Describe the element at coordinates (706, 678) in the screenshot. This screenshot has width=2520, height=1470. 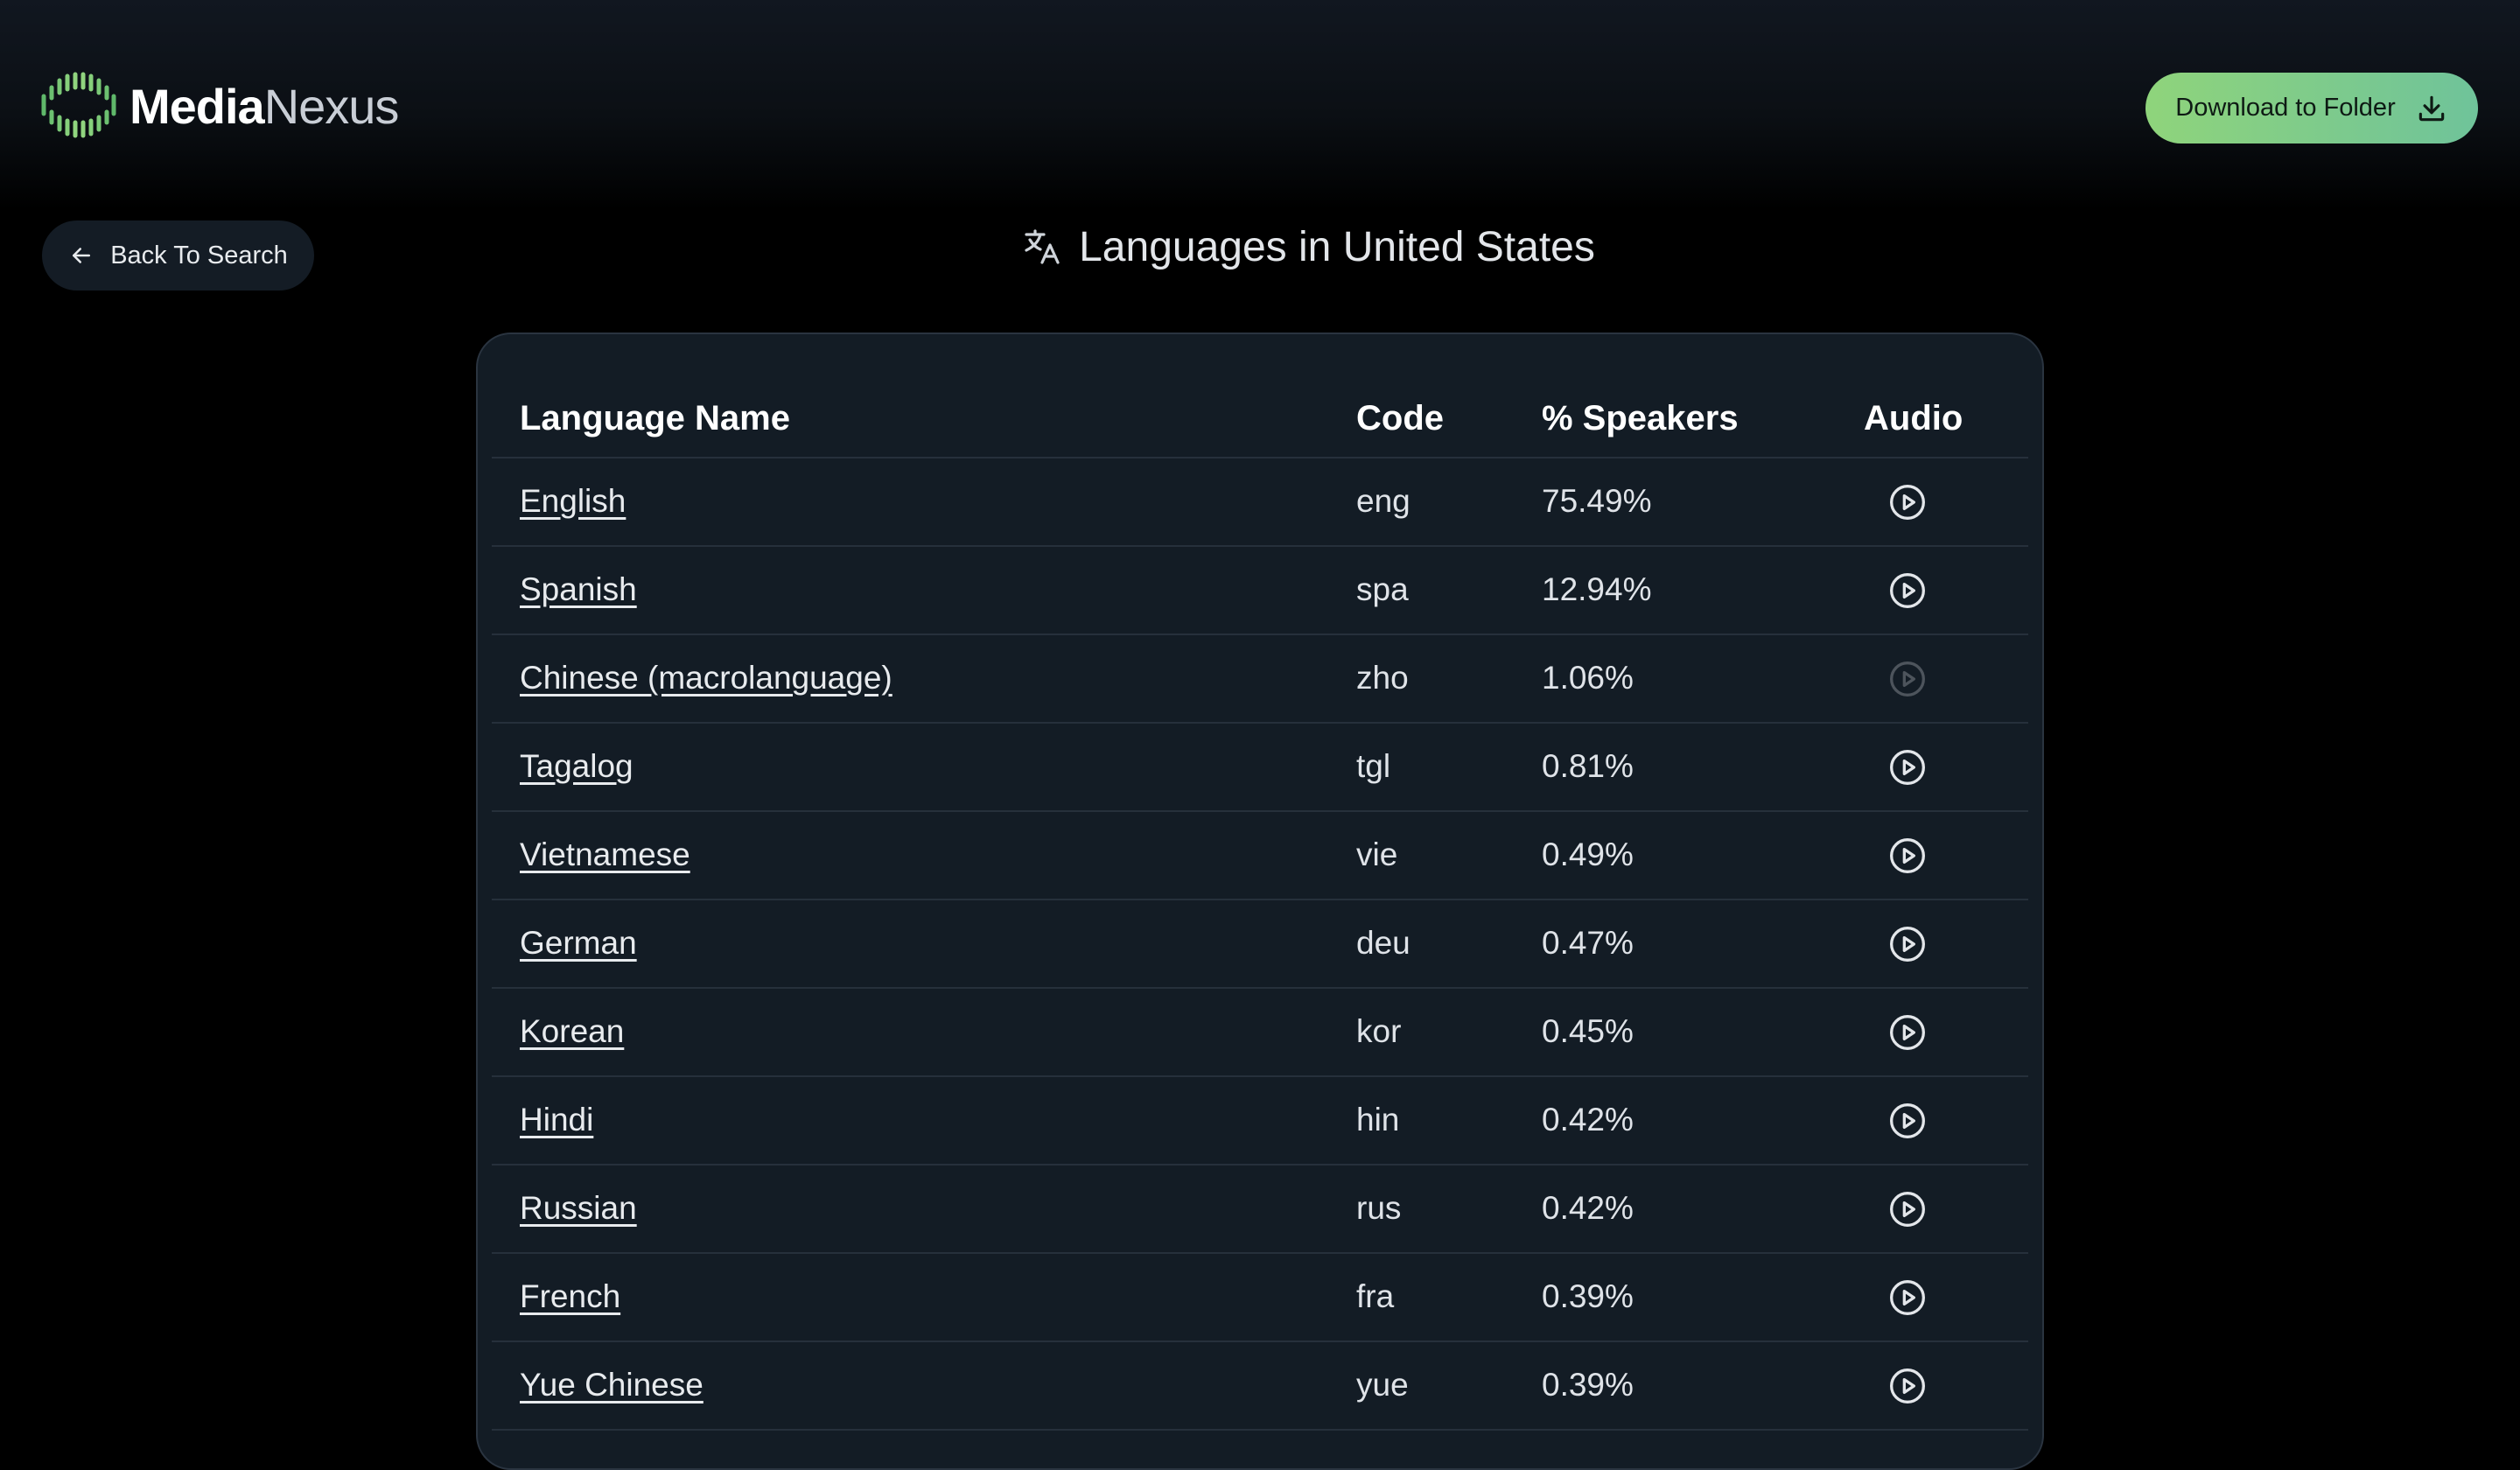
I see `language-name-link: Chinese (macrolanguage)` at that location.